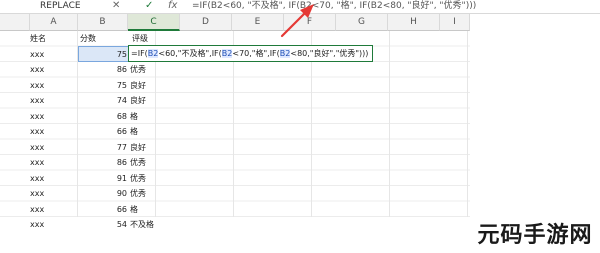 Image resolution: width=600 pixels, height=253 pixels. What do you see at coordinates (103, 22) in the screenshot?
I see `column-header-b: B` at bounding box center [103, 22].